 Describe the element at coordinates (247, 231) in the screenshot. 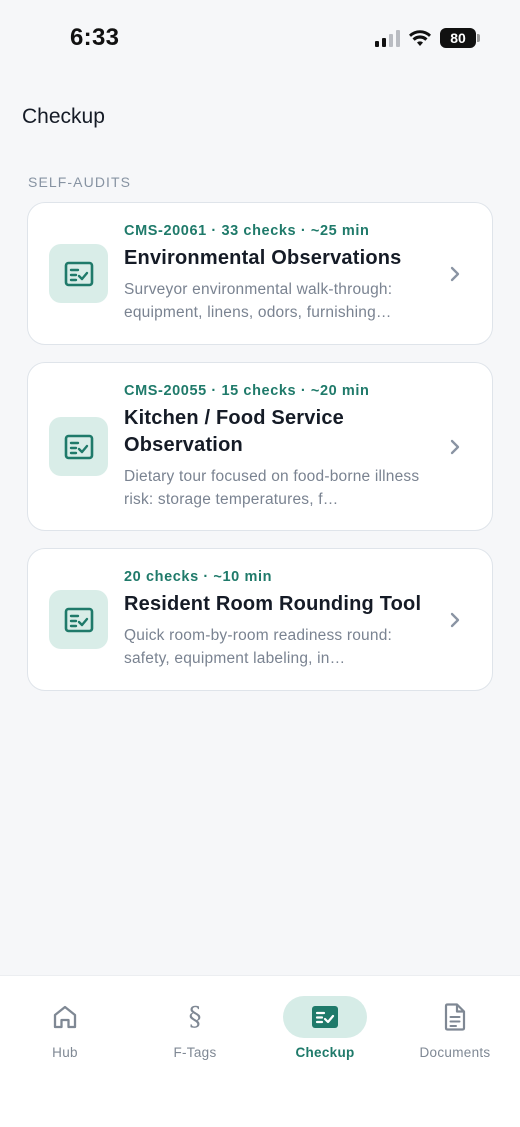

I see `audit-meta: CMS-20061 · 33 checks · ~25 min` at that location.